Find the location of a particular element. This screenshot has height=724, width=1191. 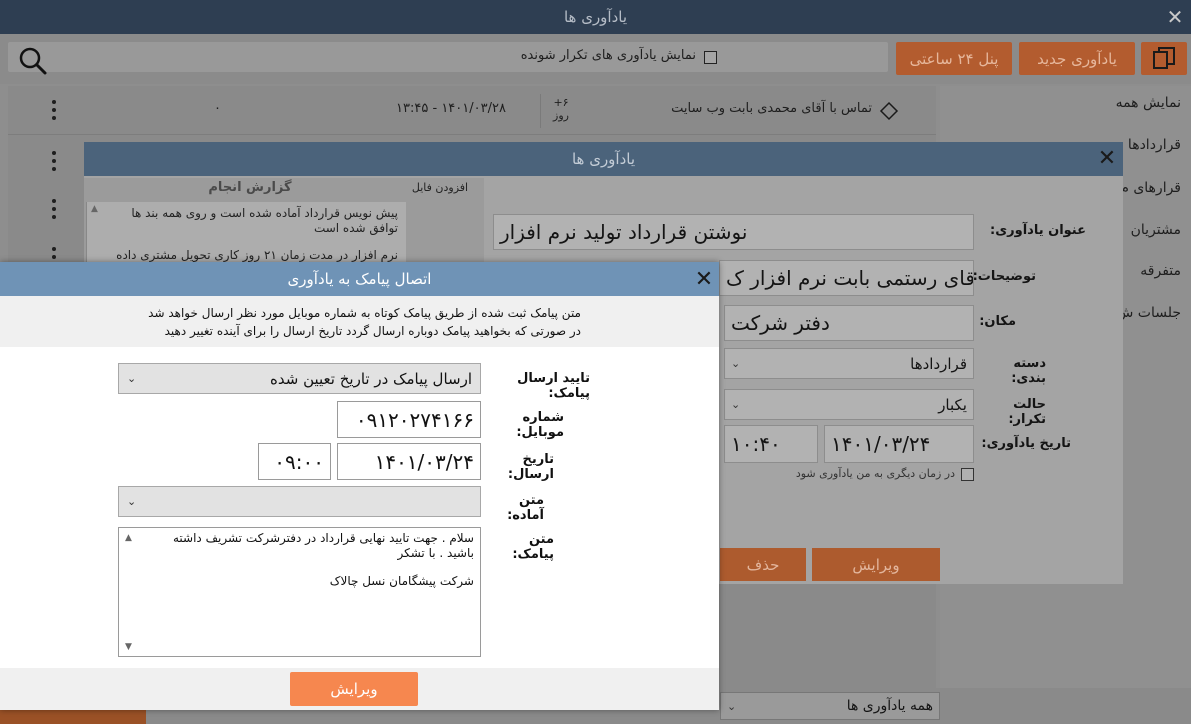

reminder-category-select: قراردادها ⌄ is located at coordinates (849, 363).